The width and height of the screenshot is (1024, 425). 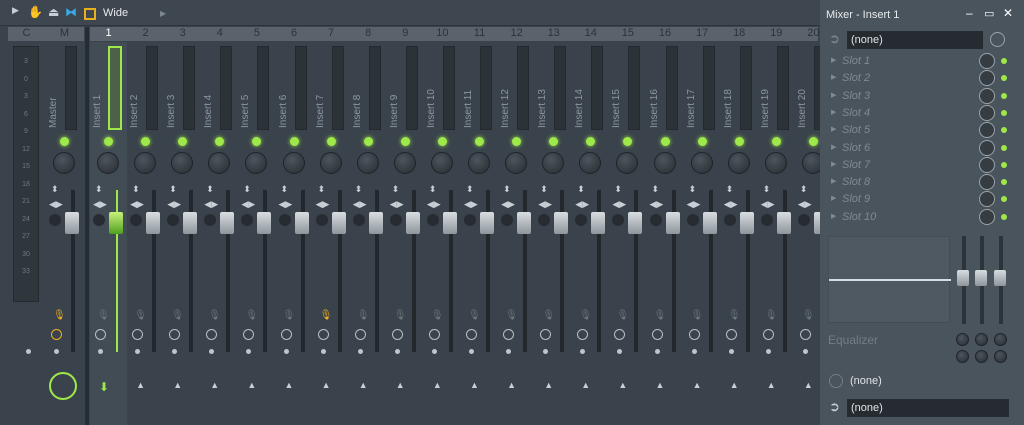 What do you see at coordinates (923, 182) in the screenshot?
I see `fx-slot: ▶ Slot 8` at bounding box center [923, 182].